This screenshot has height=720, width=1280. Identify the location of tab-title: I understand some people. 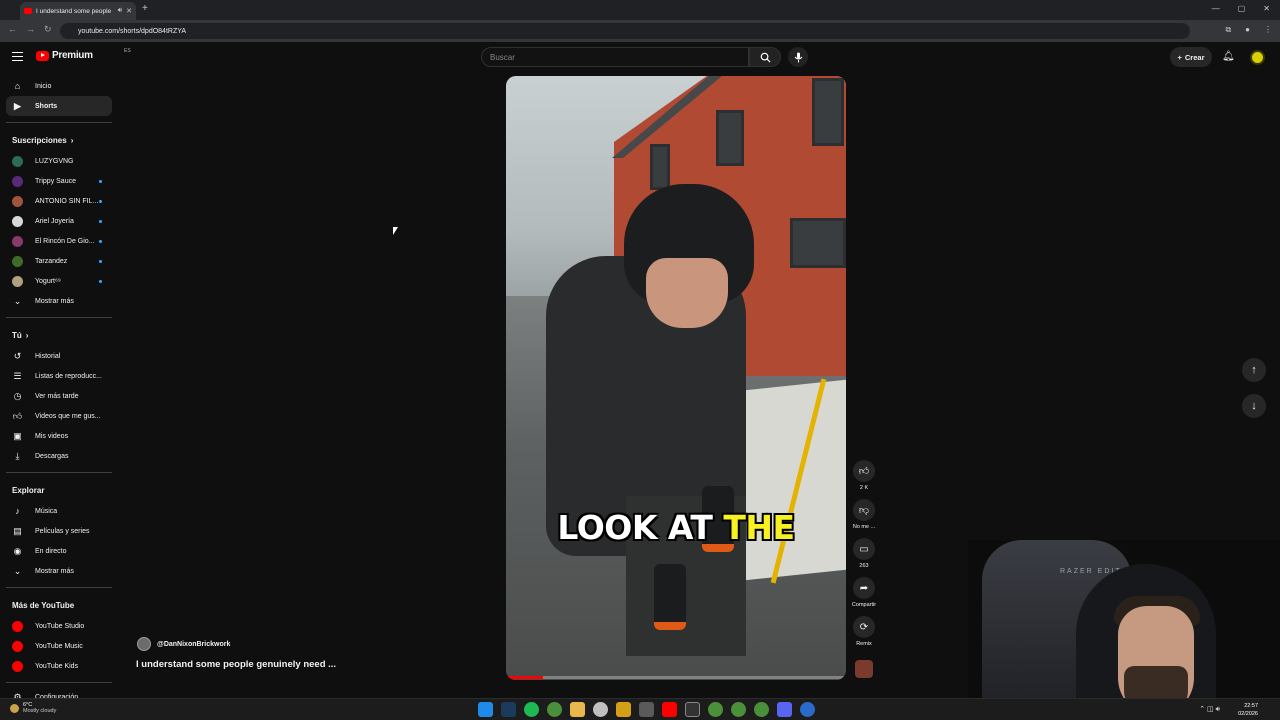
(74, 11).